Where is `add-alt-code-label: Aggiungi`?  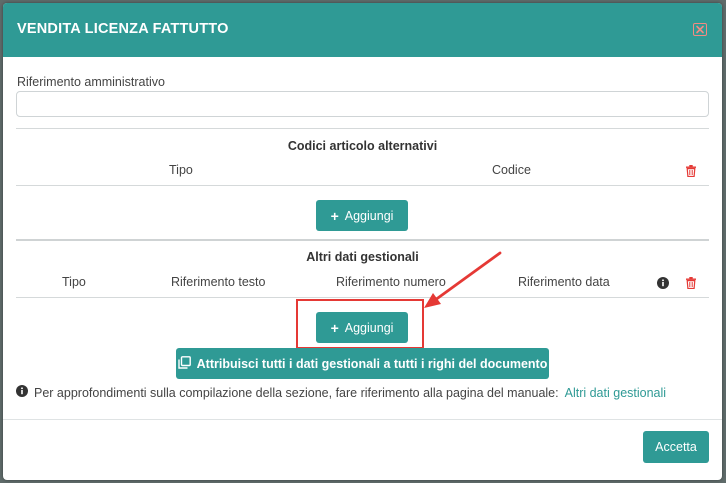
add-alt-code-label: Aggiungi is located at coordinates (369, 215).